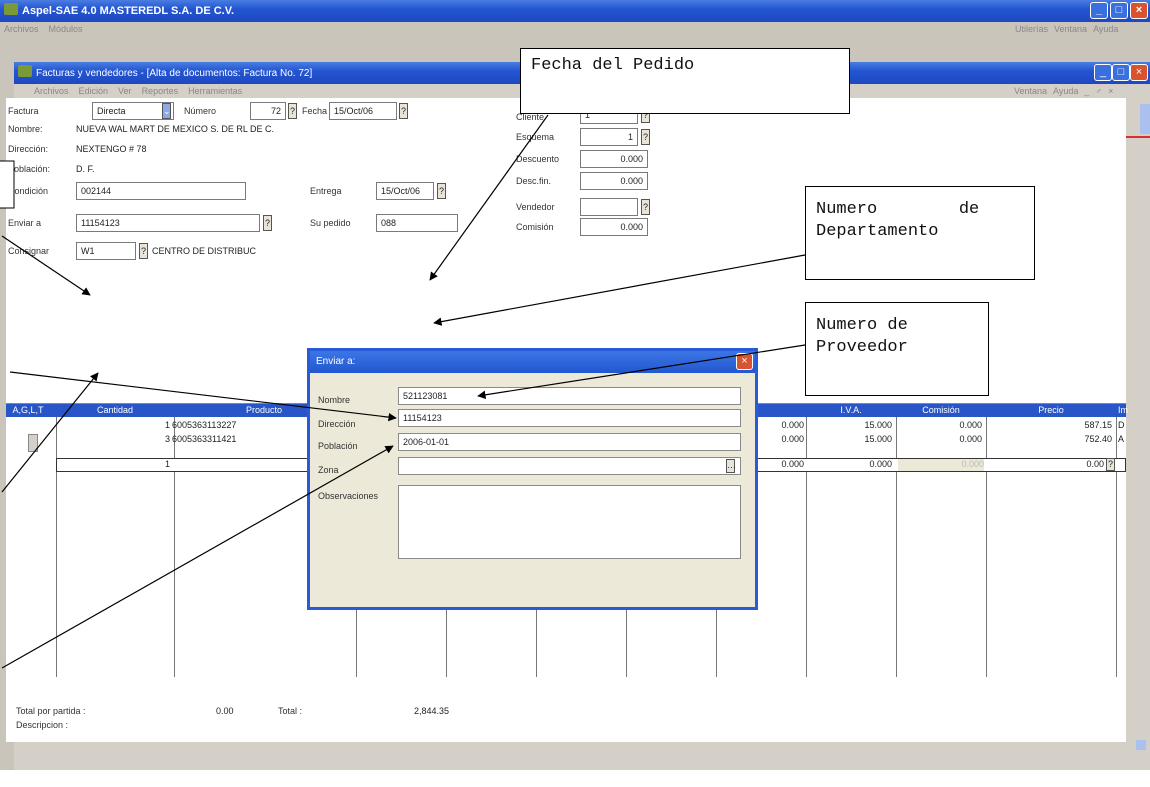  I want to click on arrow-poblacion, so click(197, 557).